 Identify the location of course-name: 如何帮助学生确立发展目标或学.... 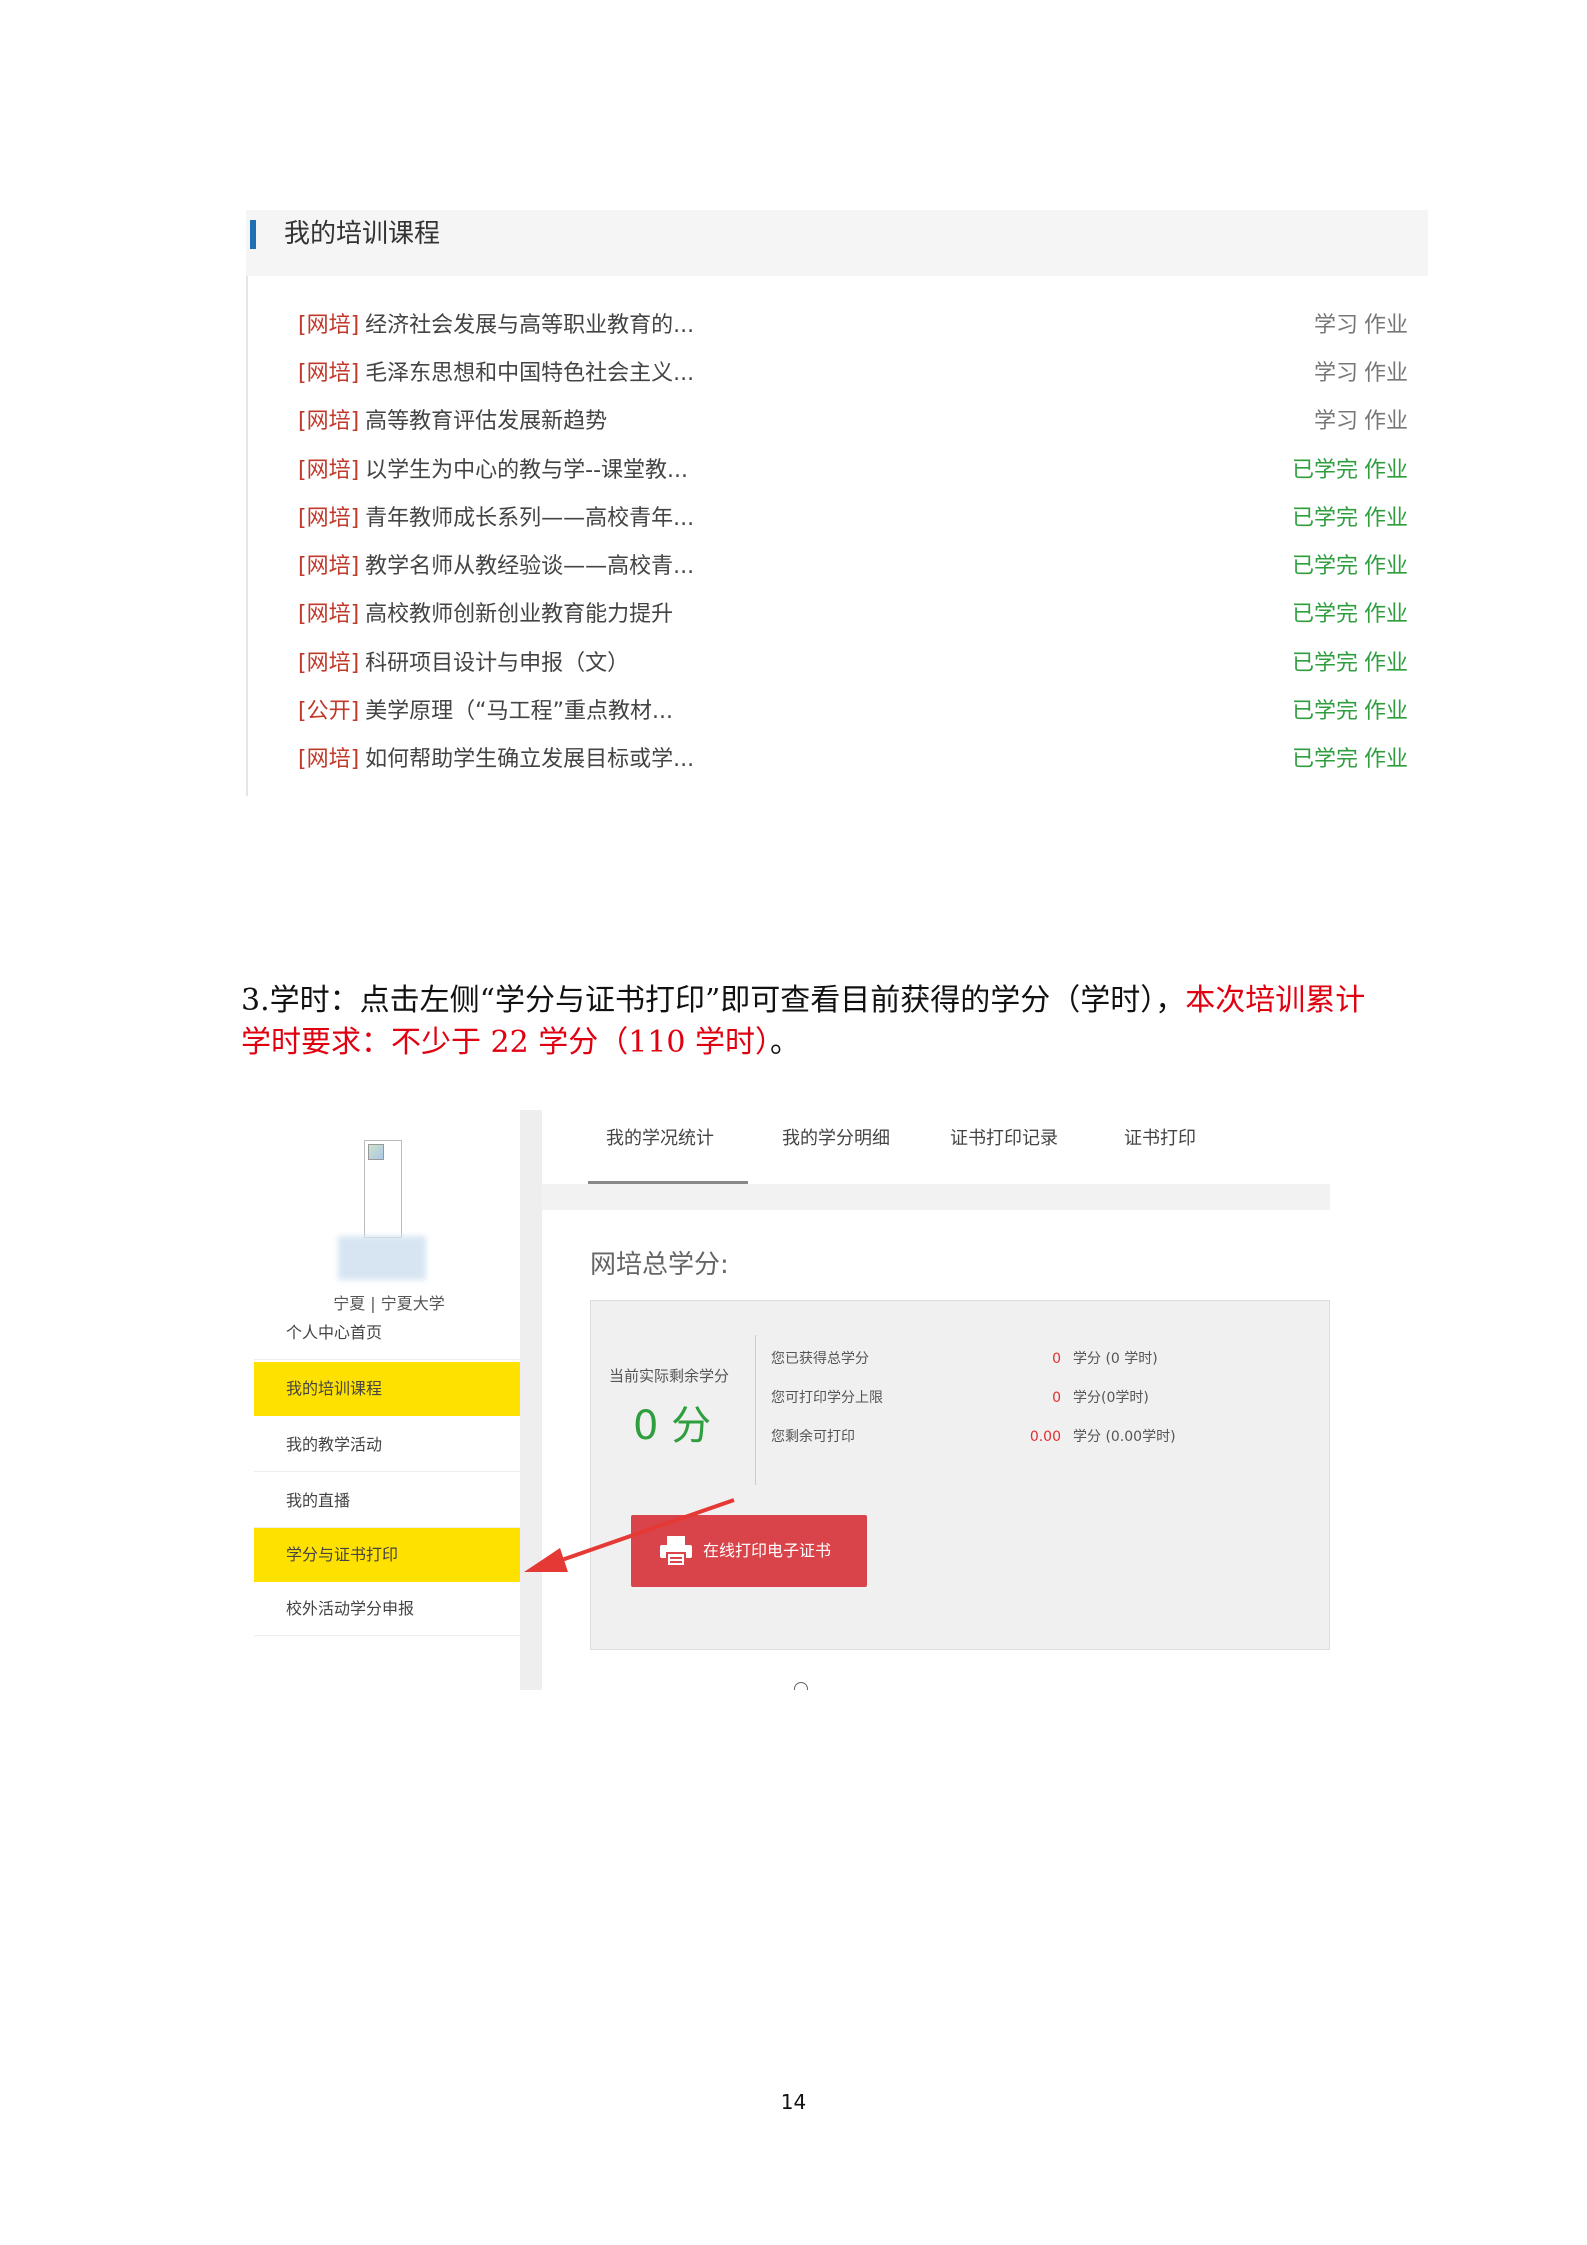
(529, 759).